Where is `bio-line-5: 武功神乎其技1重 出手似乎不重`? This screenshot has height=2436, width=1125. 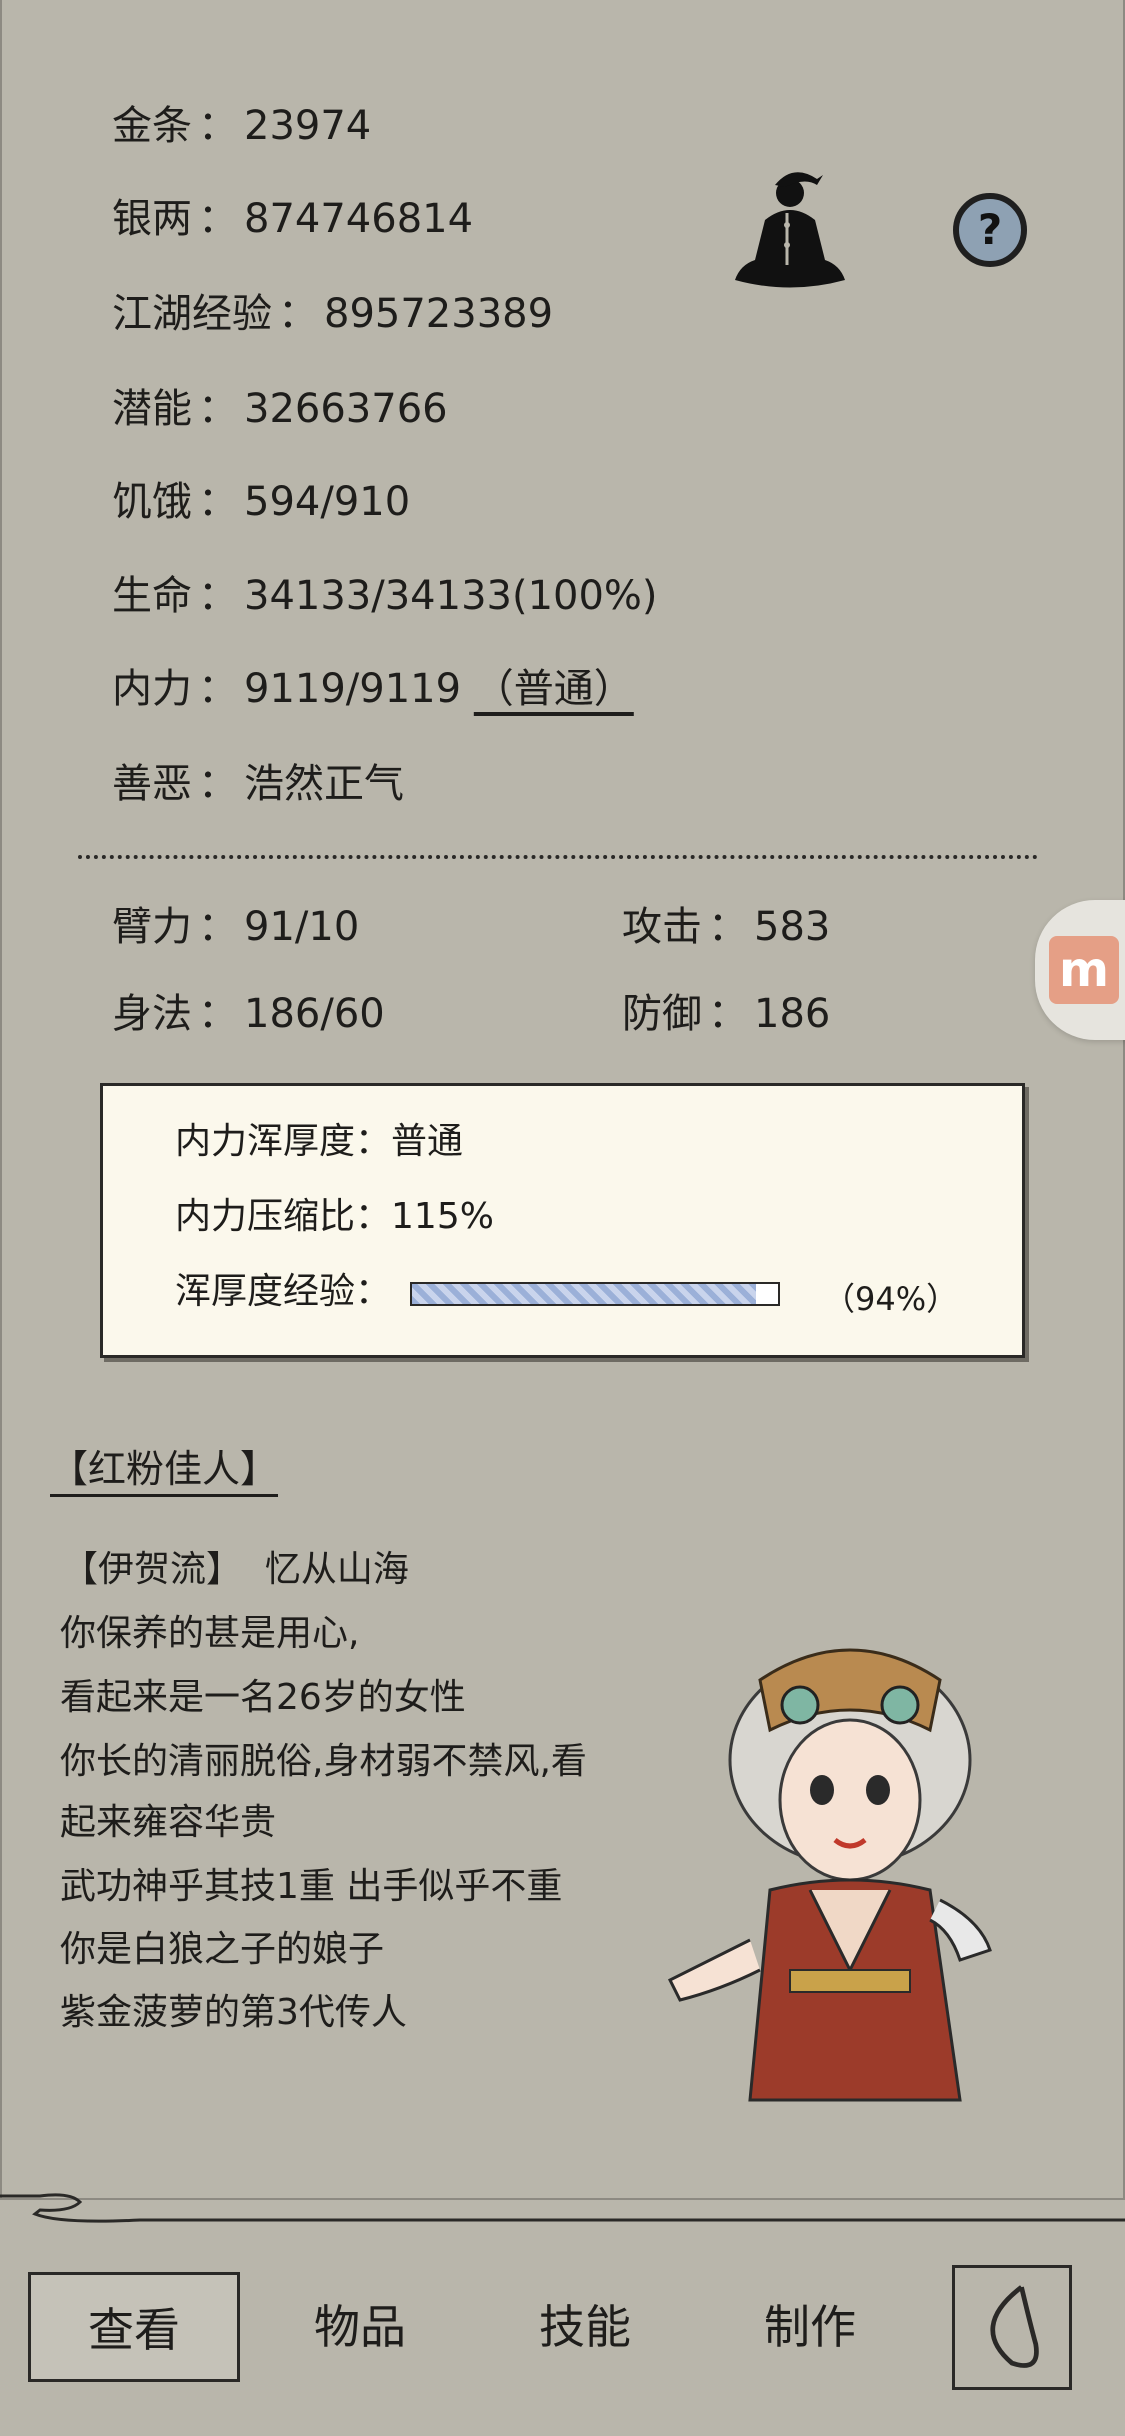 bio-line-5: 武功神乎其技1重 出手似乎不重 is located at coordinates (311, 1886).